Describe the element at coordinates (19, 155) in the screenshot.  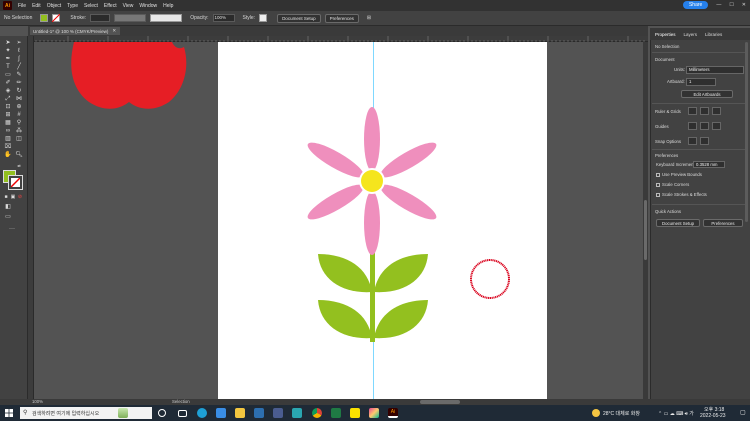
I see `zoom-tool-icon: 🔍︎` at that location.